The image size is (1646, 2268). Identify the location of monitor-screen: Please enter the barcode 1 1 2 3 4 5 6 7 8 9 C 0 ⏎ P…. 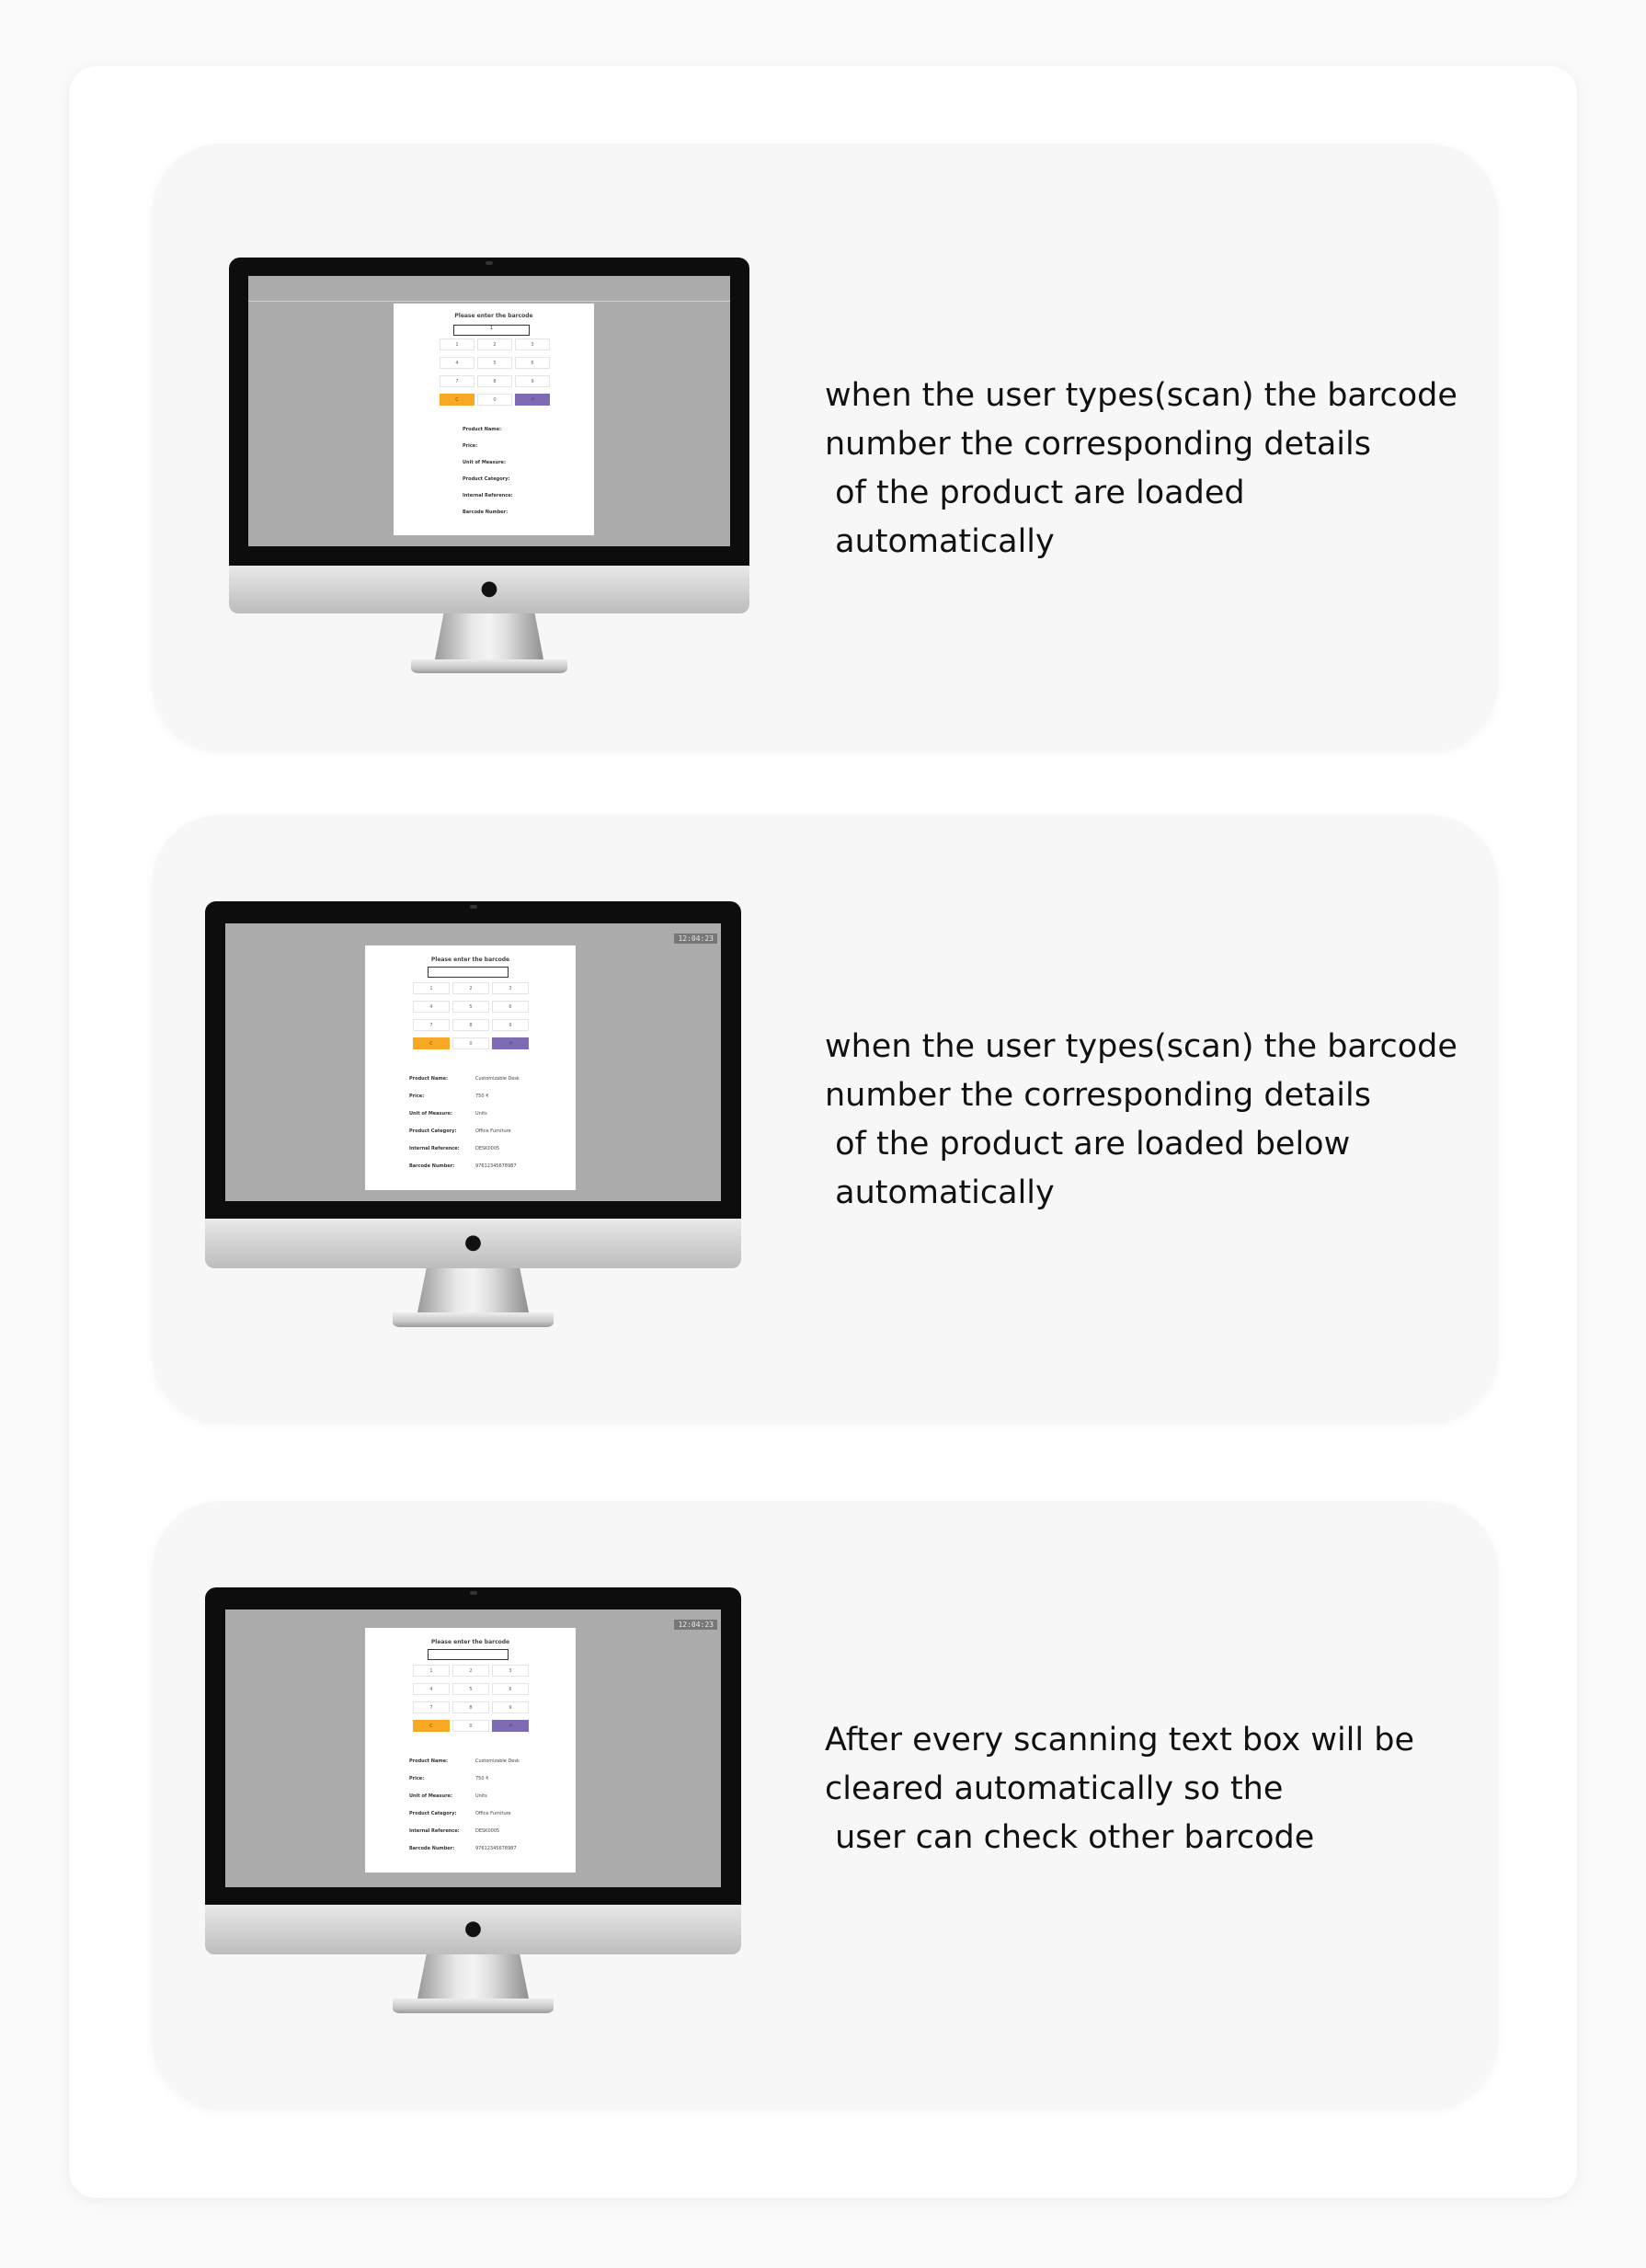
(489, 411).